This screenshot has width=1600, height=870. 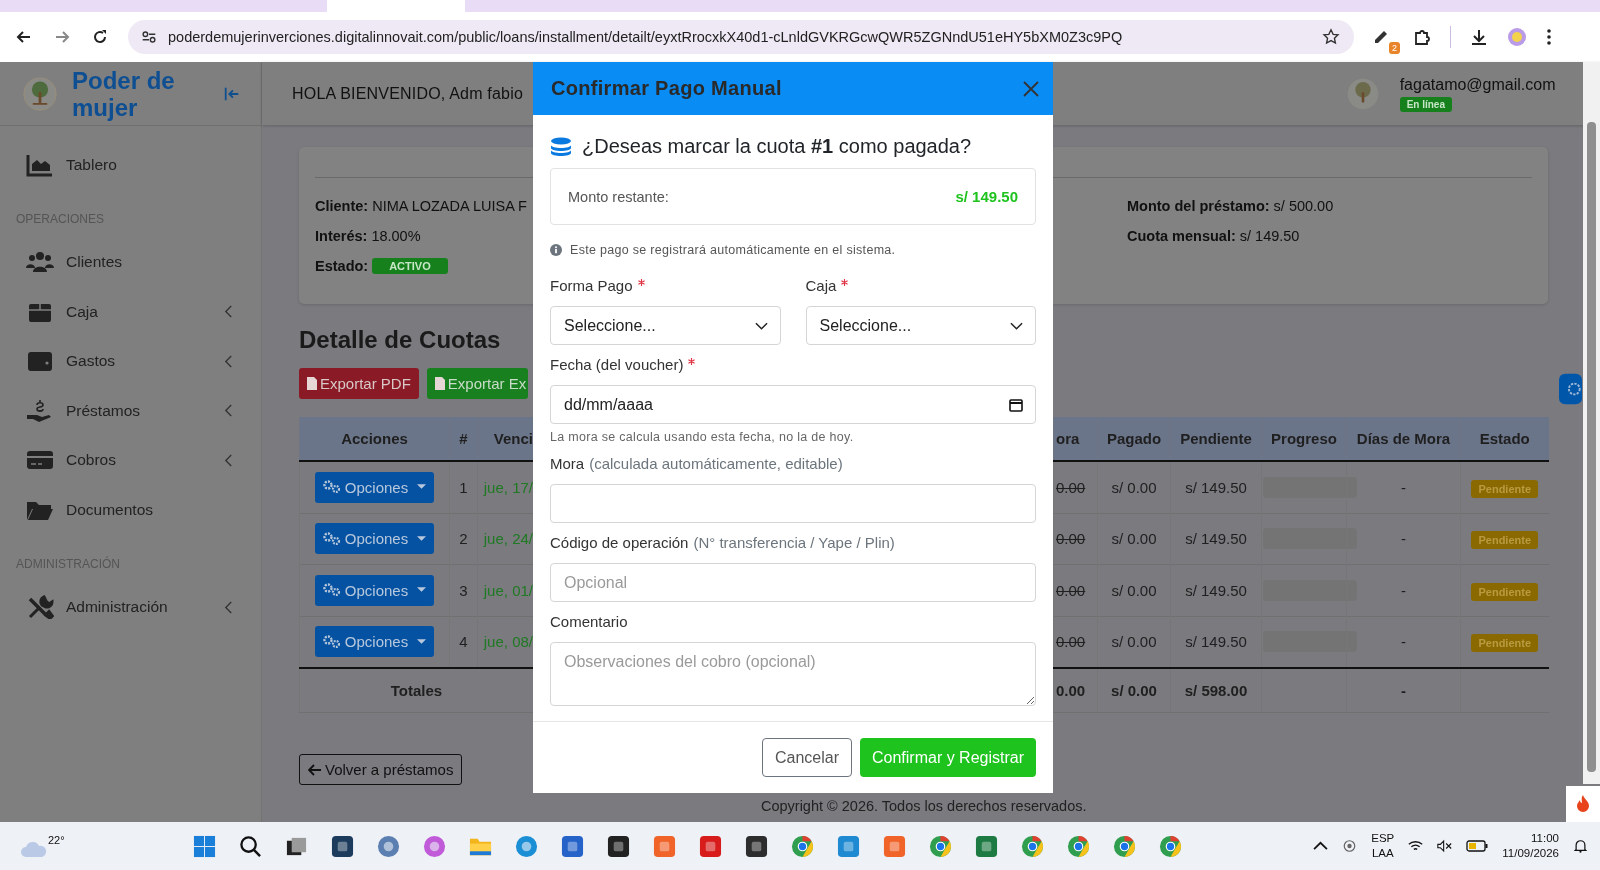 I want to click on export-pdf-button: Exportar PDF, so click(x=359, y=383).